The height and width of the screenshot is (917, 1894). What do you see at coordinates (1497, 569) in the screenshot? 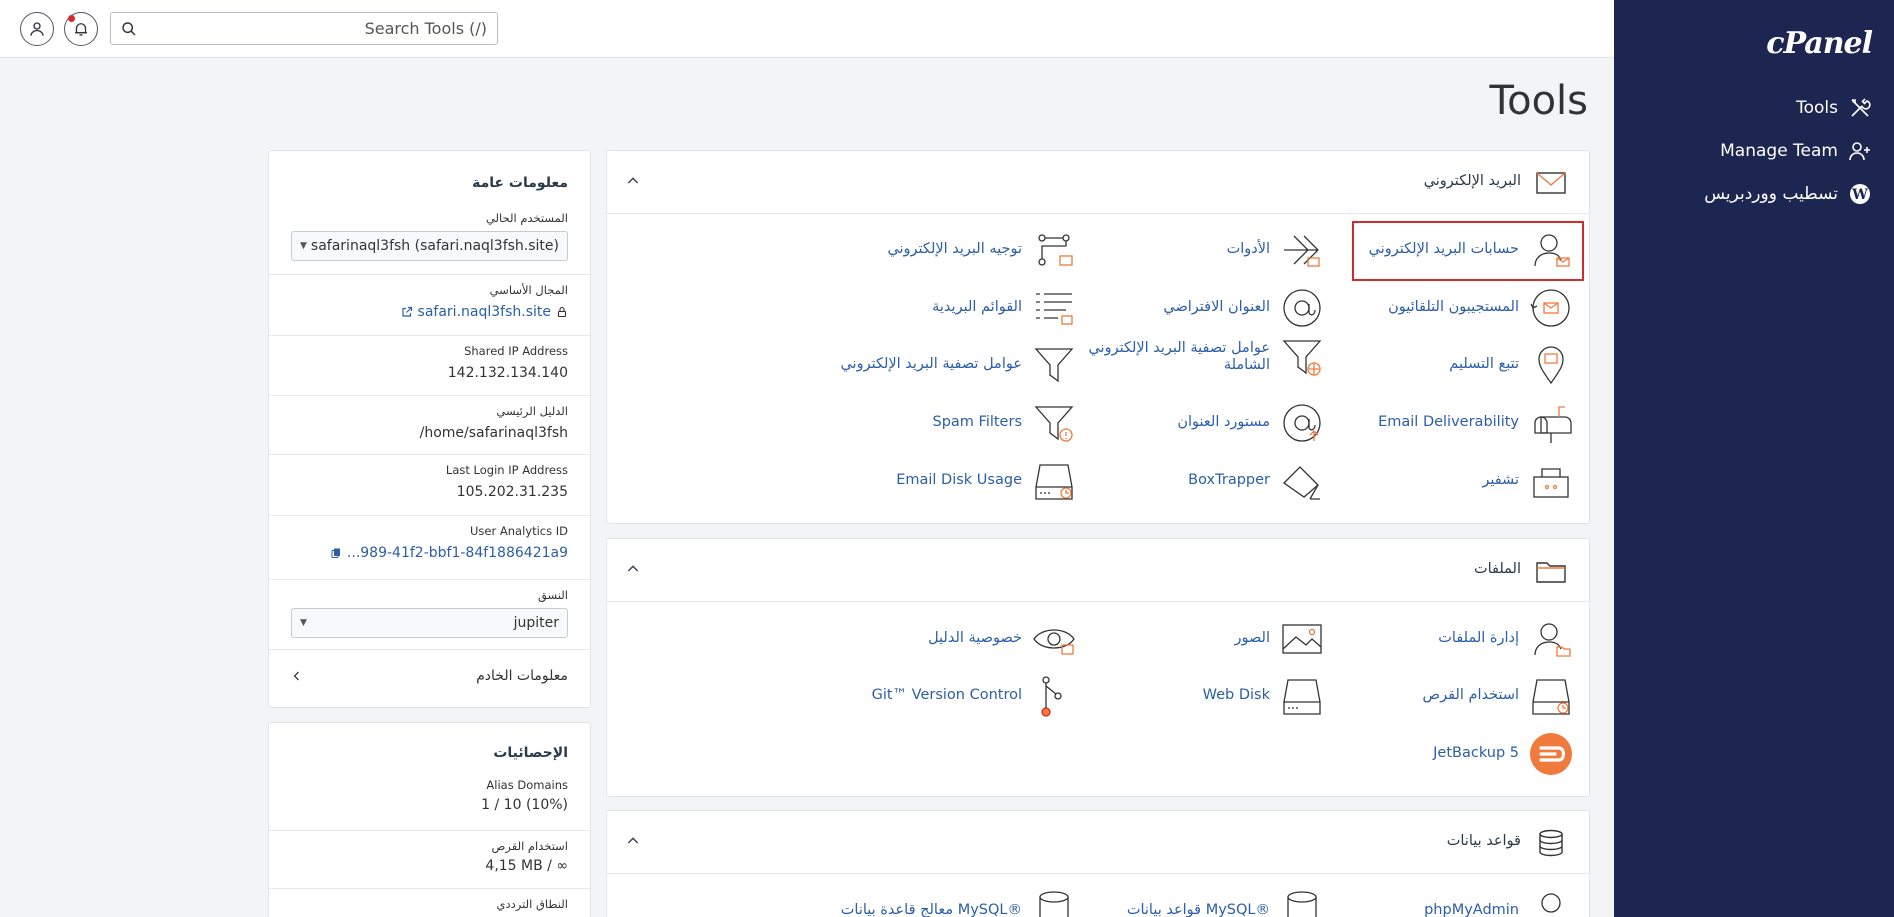
I see `files-group-title: الملفات` at bounding box center [1497, 569].